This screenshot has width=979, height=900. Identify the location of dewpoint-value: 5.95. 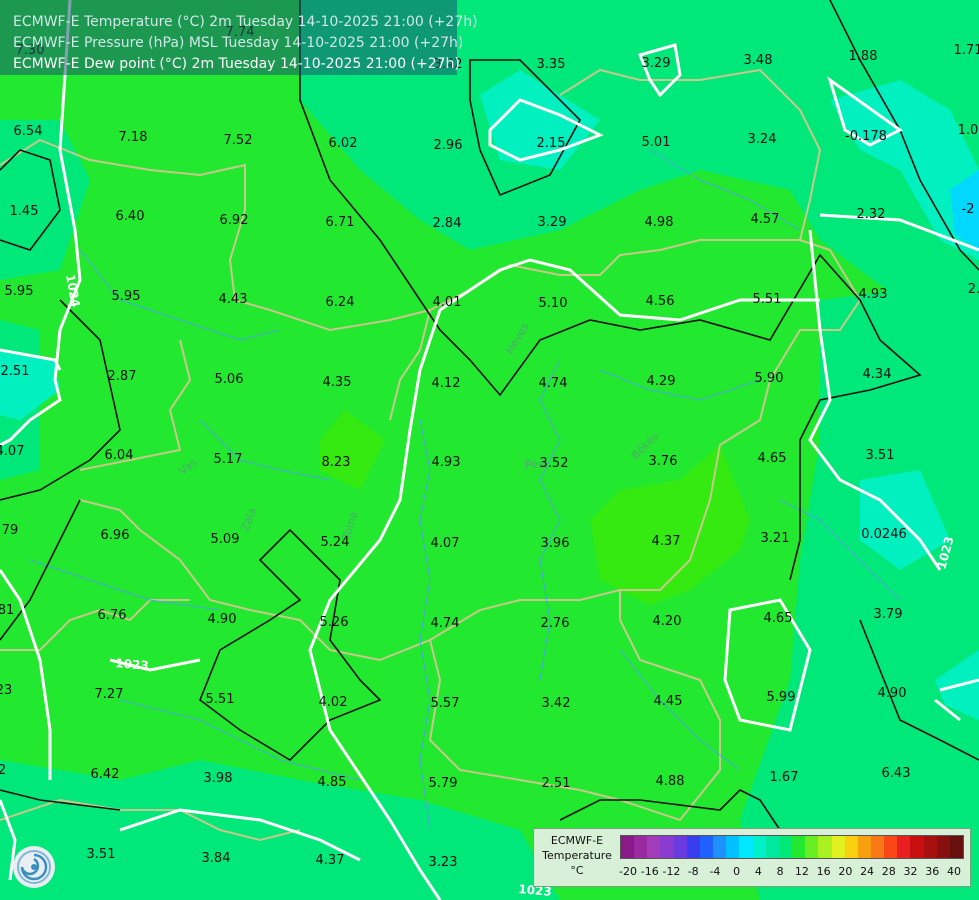
(126, 296).